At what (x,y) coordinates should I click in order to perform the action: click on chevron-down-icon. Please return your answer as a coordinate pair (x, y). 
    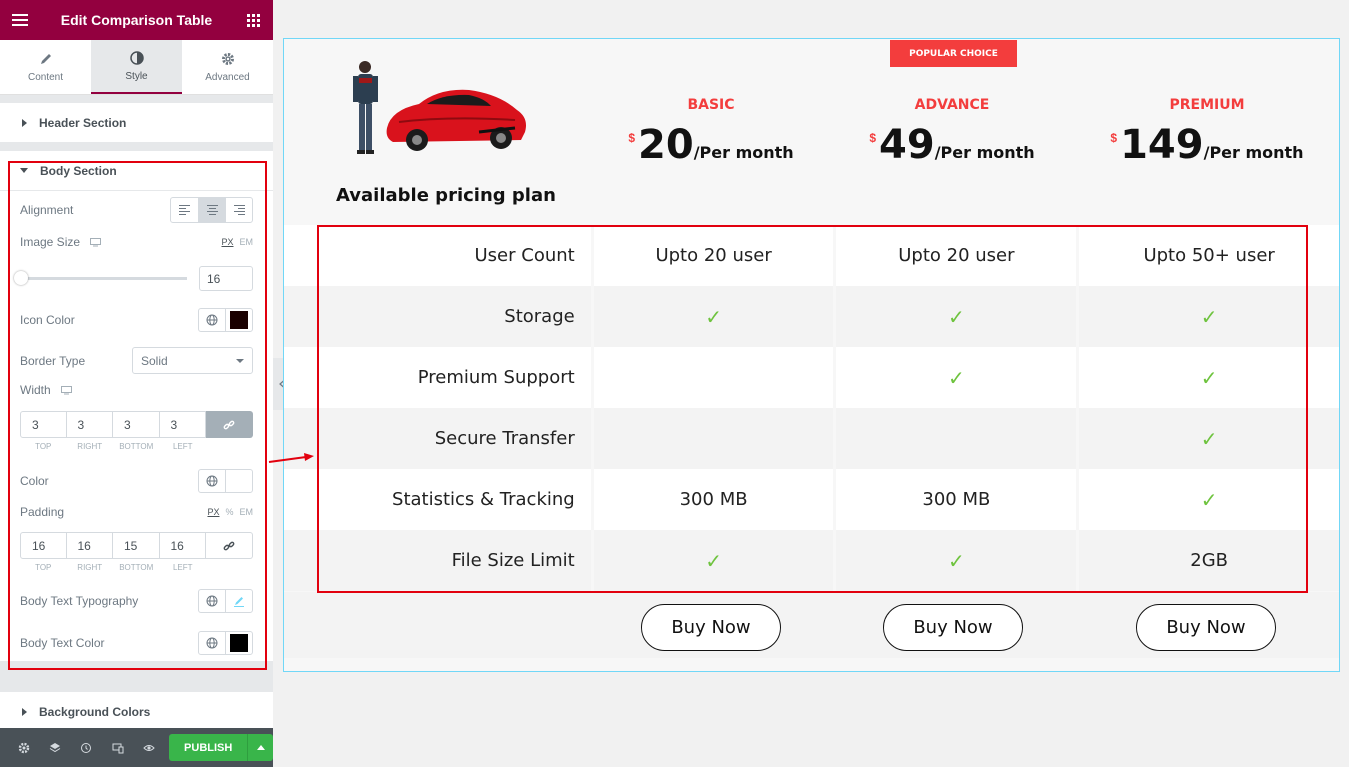
    Looking at the image, I should click on (240, 360).